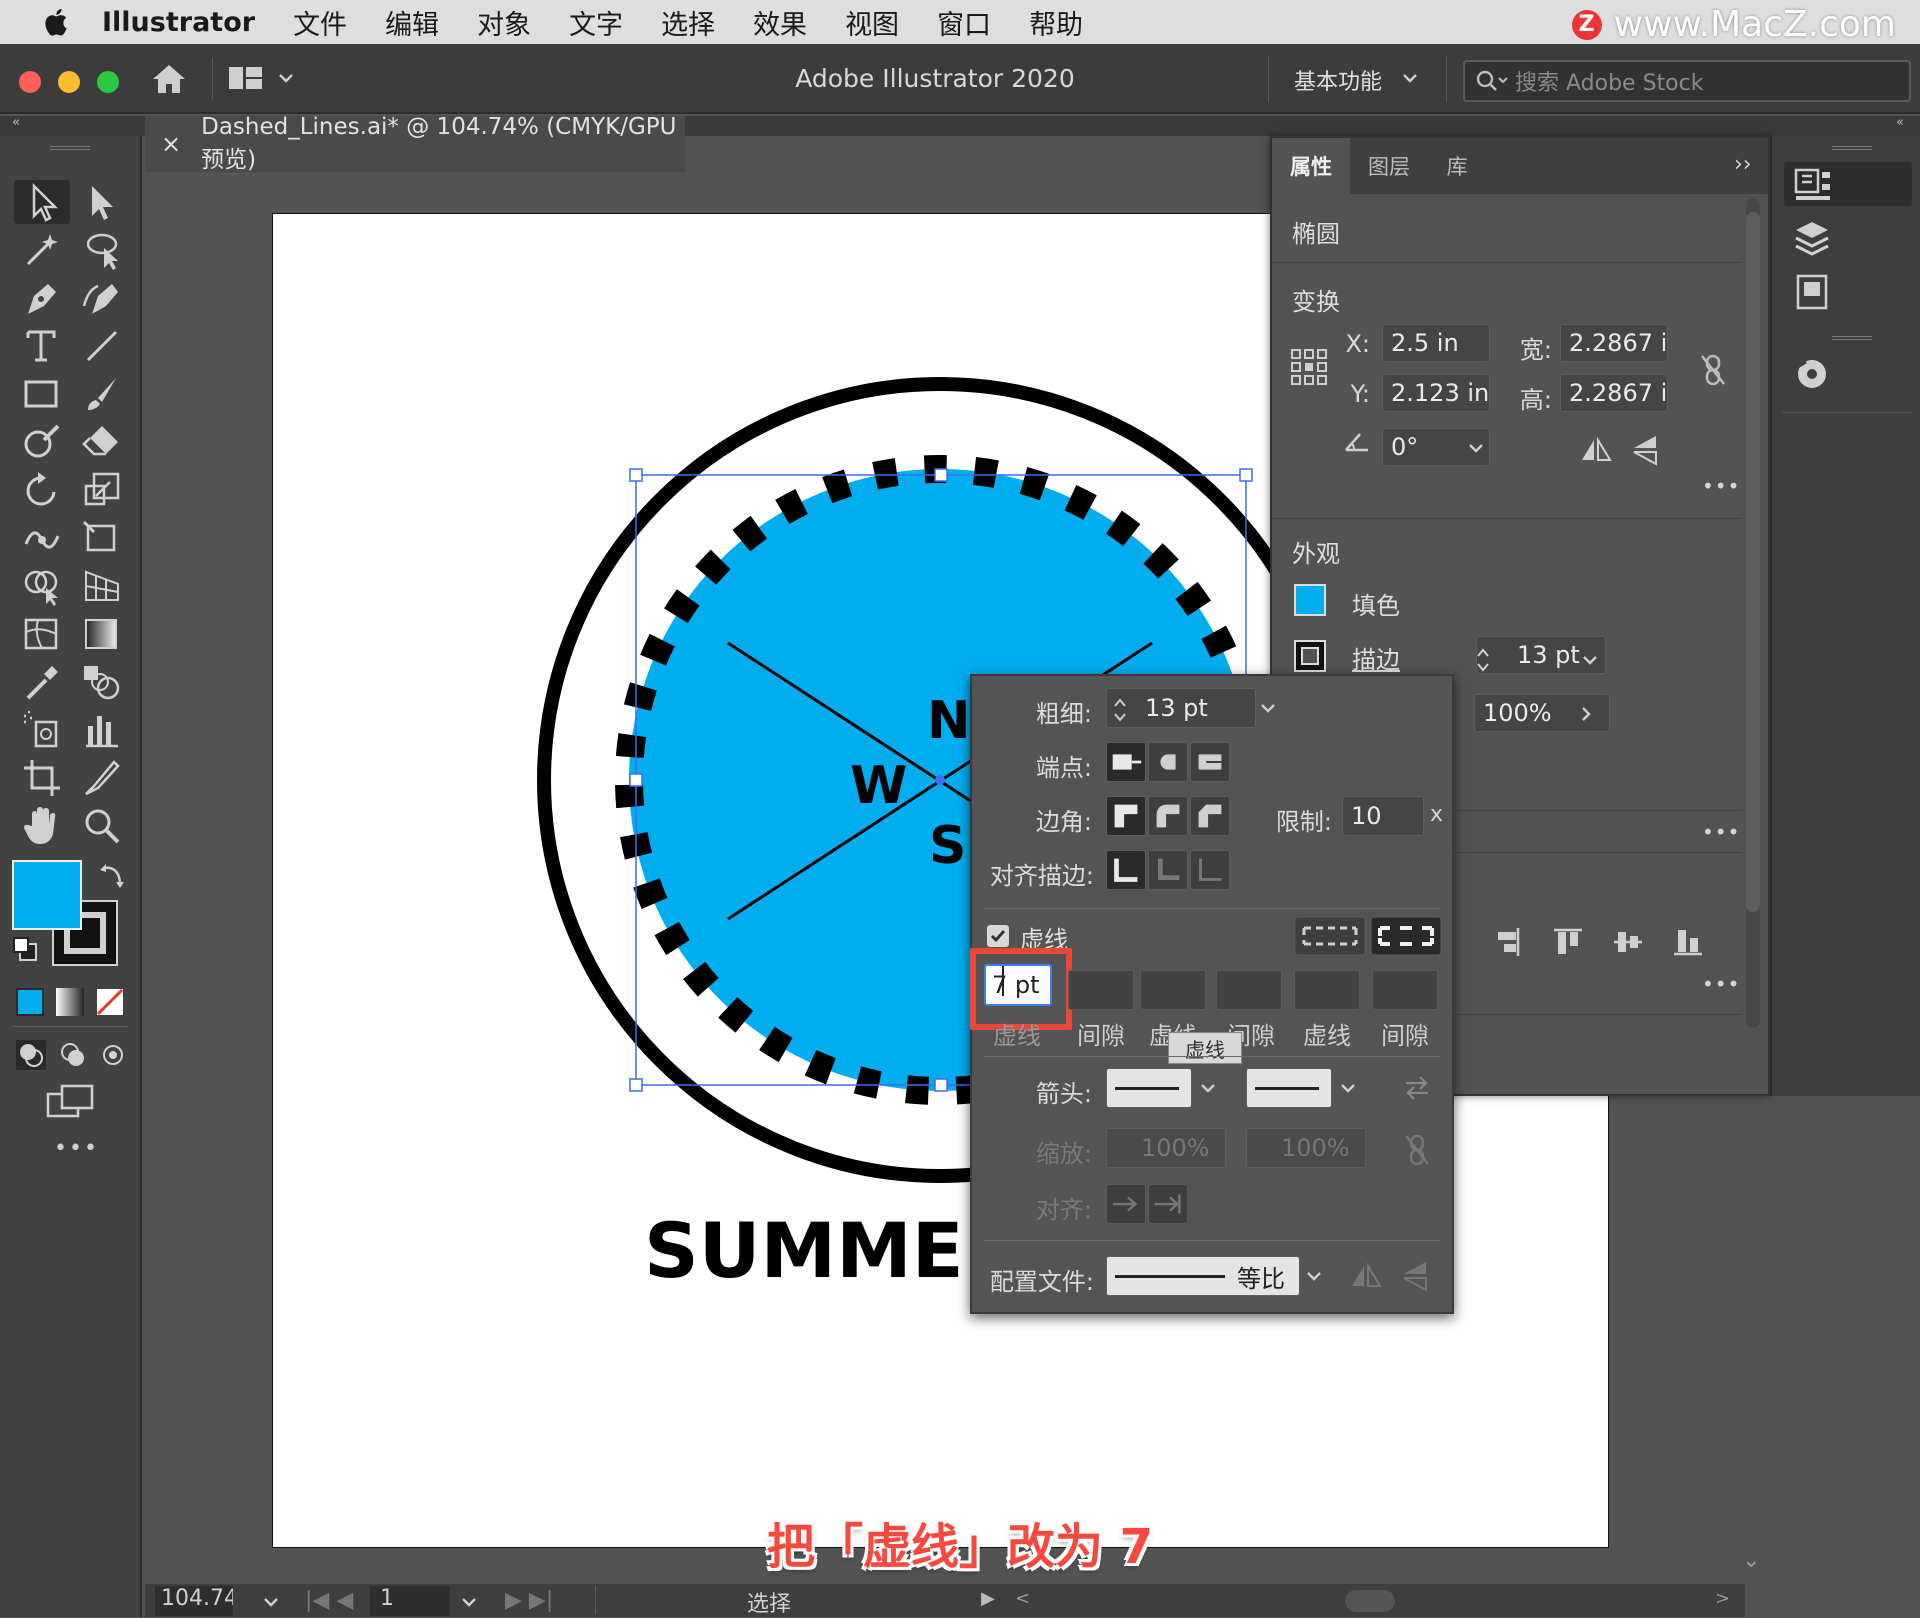 Image resolution: width=1920 pixels, height=1618 pixels. I want to click on butt-cap-button, so click(1126, 762).